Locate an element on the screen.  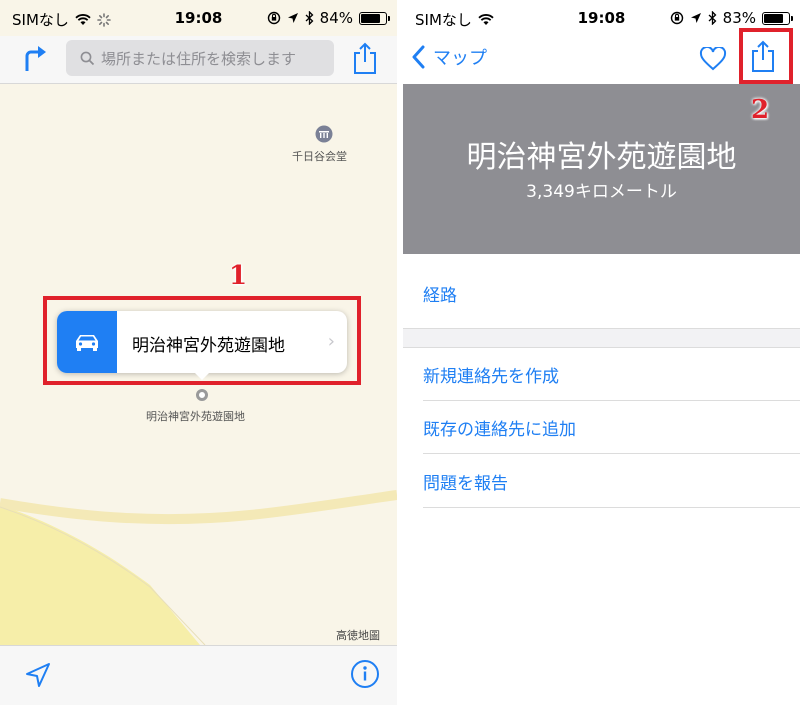
map-attribution: 高徳地圖 is located at coordinates (358, 635).